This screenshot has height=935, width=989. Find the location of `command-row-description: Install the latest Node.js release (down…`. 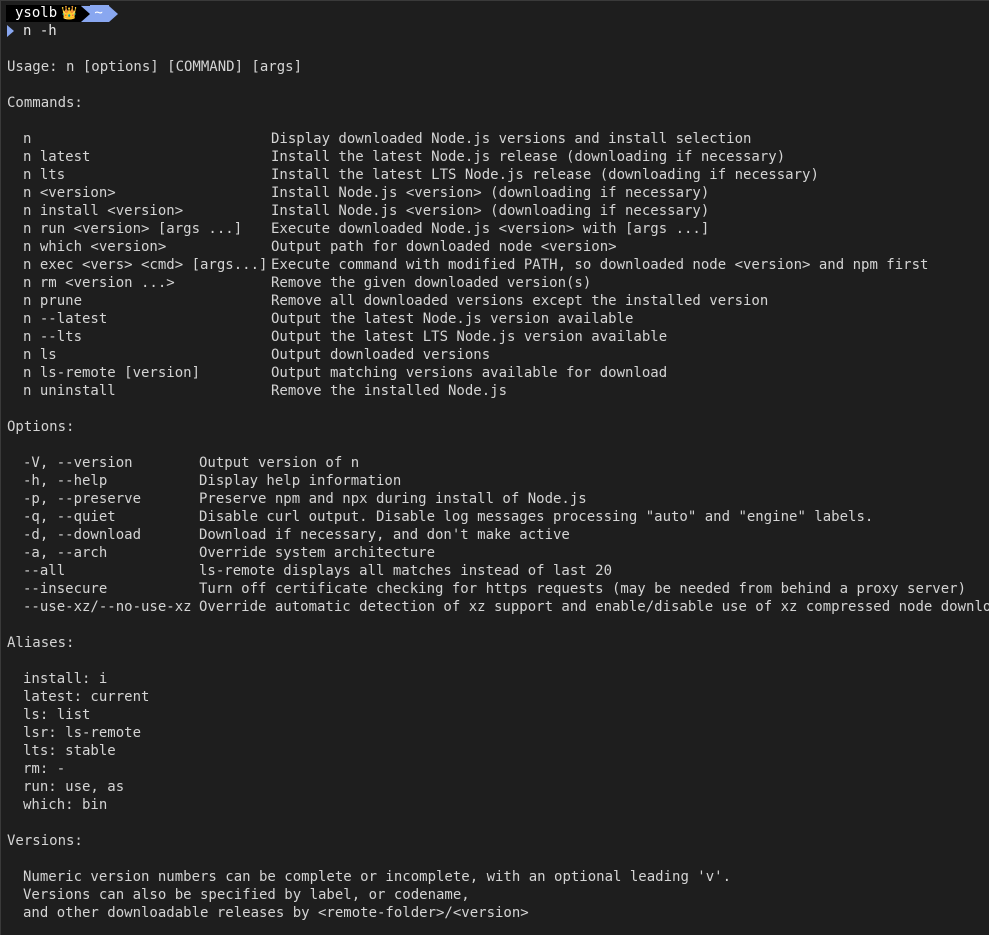

command-row-description: Install the latest Node.js release (down… is located at coordinates (528, 157).